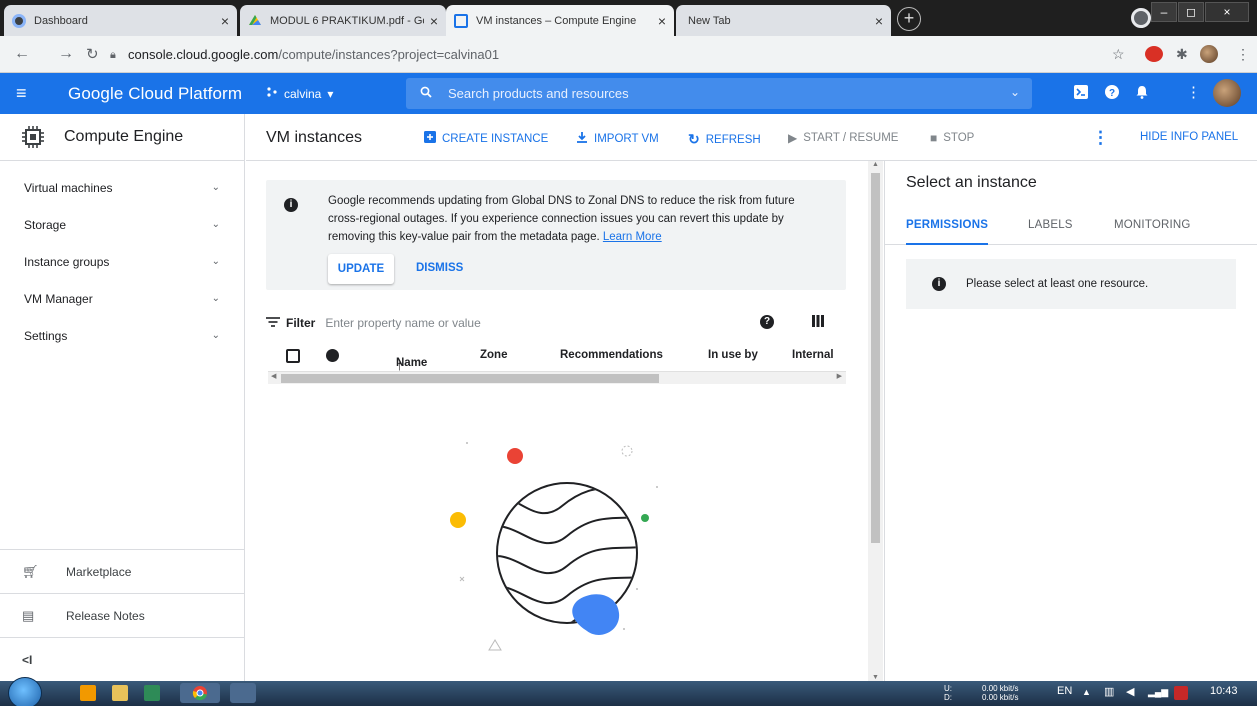 The width and height of the screenshot is (1257, 706). I want to click on hamburger-menu-icon: ≡, so click(21, 93).